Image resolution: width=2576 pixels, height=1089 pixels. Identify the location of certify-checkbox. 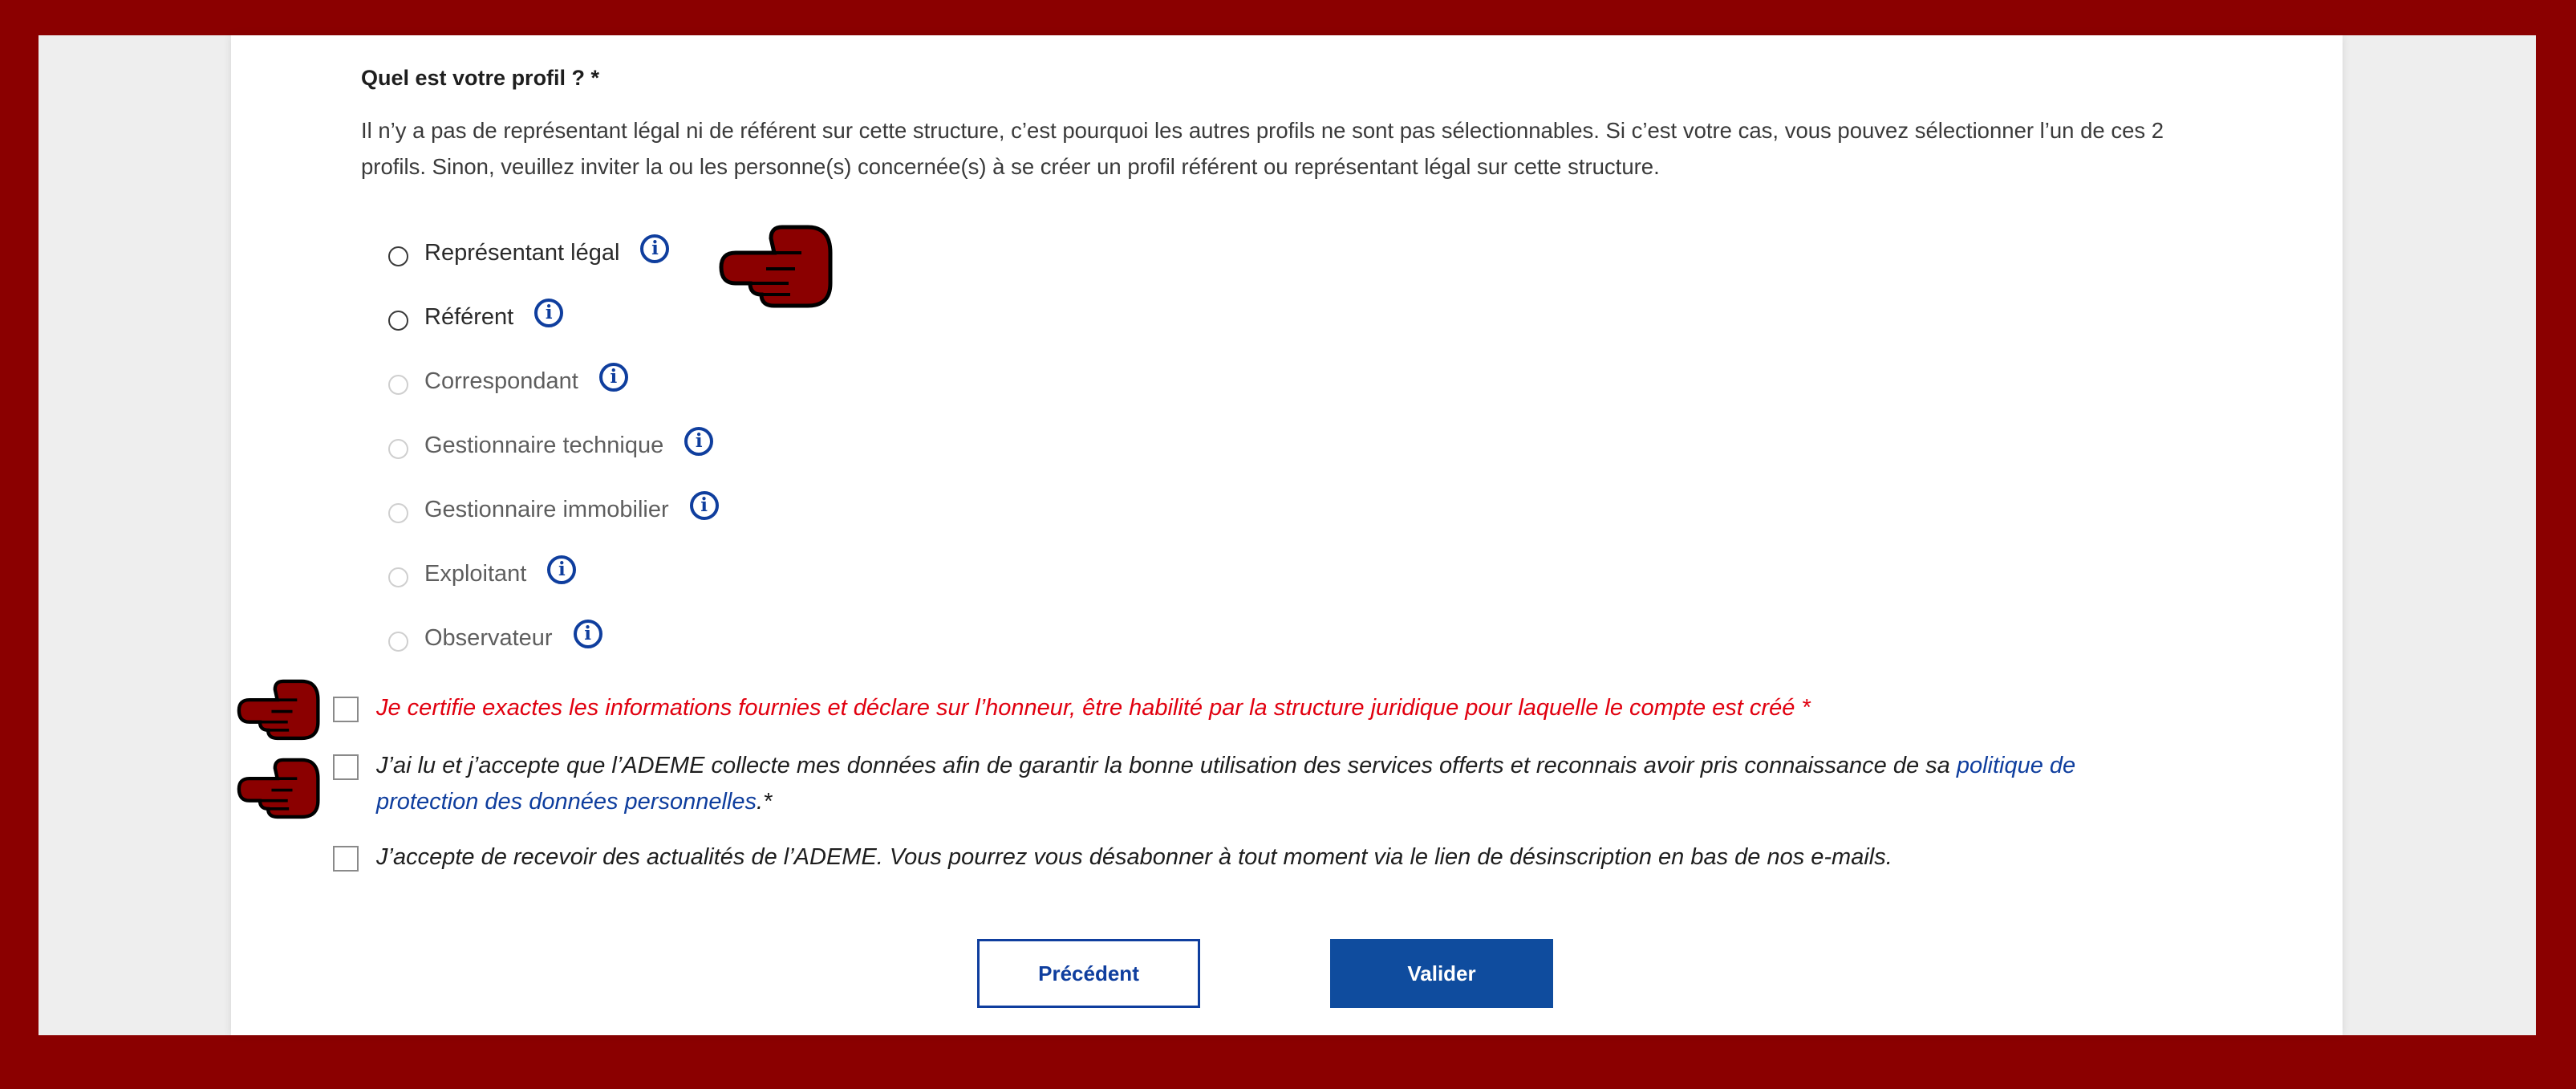
(346, 709).